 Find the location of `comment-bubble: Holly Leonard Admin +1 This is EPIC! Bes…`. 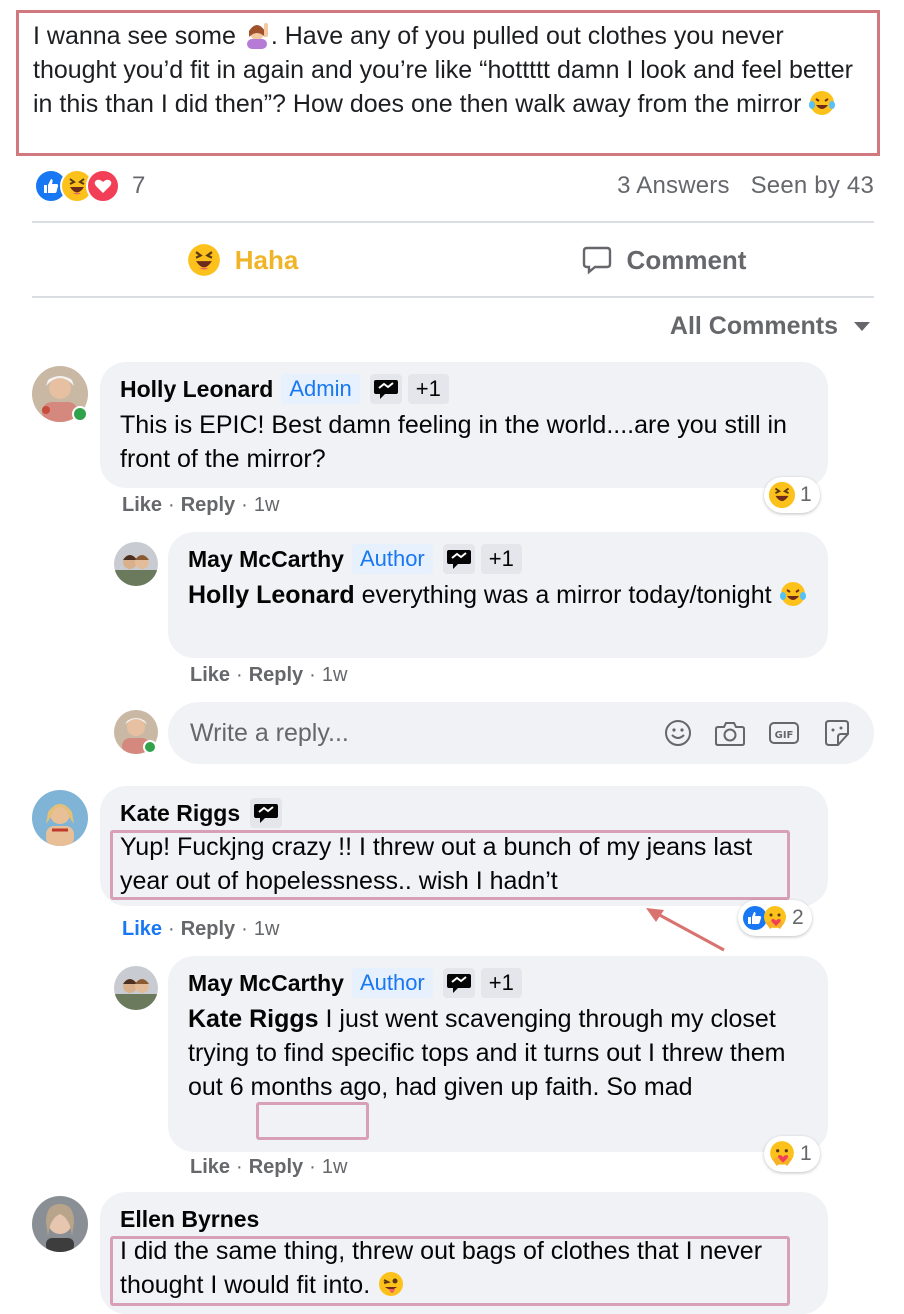

comment-bubble: Holly Leonard Admin +1 This is EPIC! Bes… is located at coordinates (464, 425).